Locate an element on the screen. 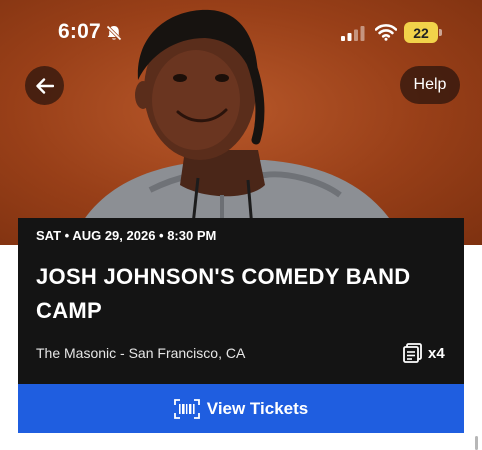 The height and width of the screenshot is (450, 482). view-tickets-button: View Tickets is located at coordinates (241, 408).